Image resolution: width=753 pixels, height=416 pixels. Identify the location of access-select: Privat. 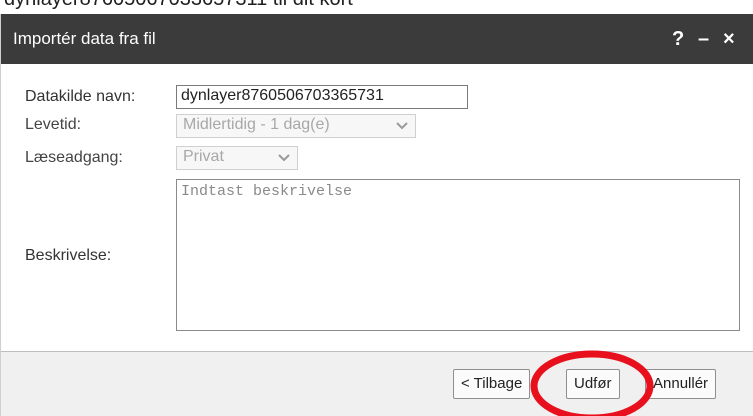
(237, 158).